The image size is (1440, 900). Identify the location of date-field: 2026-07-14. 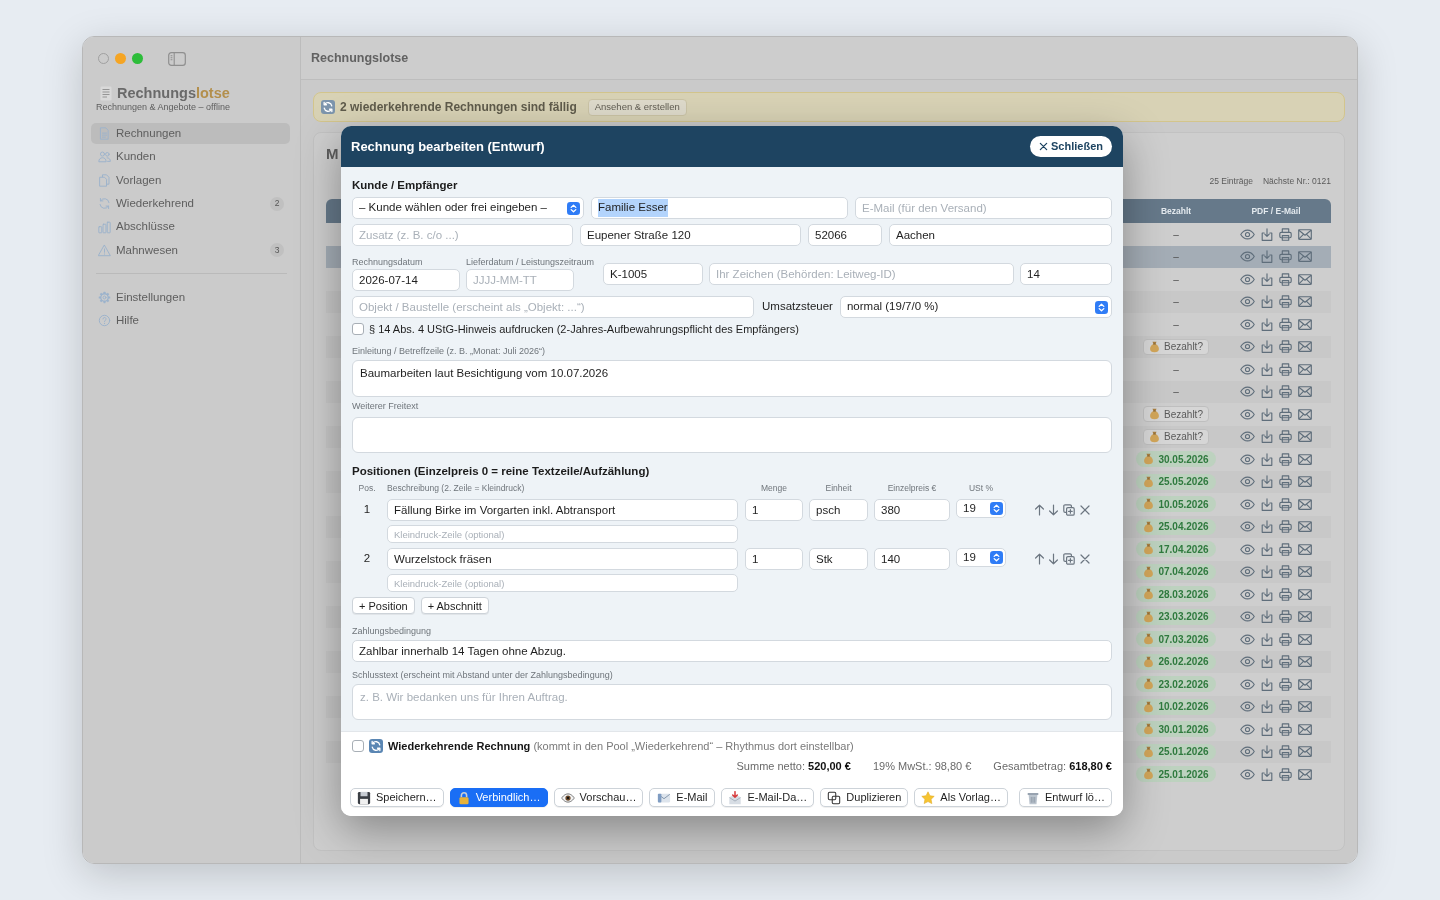
(406, 280).